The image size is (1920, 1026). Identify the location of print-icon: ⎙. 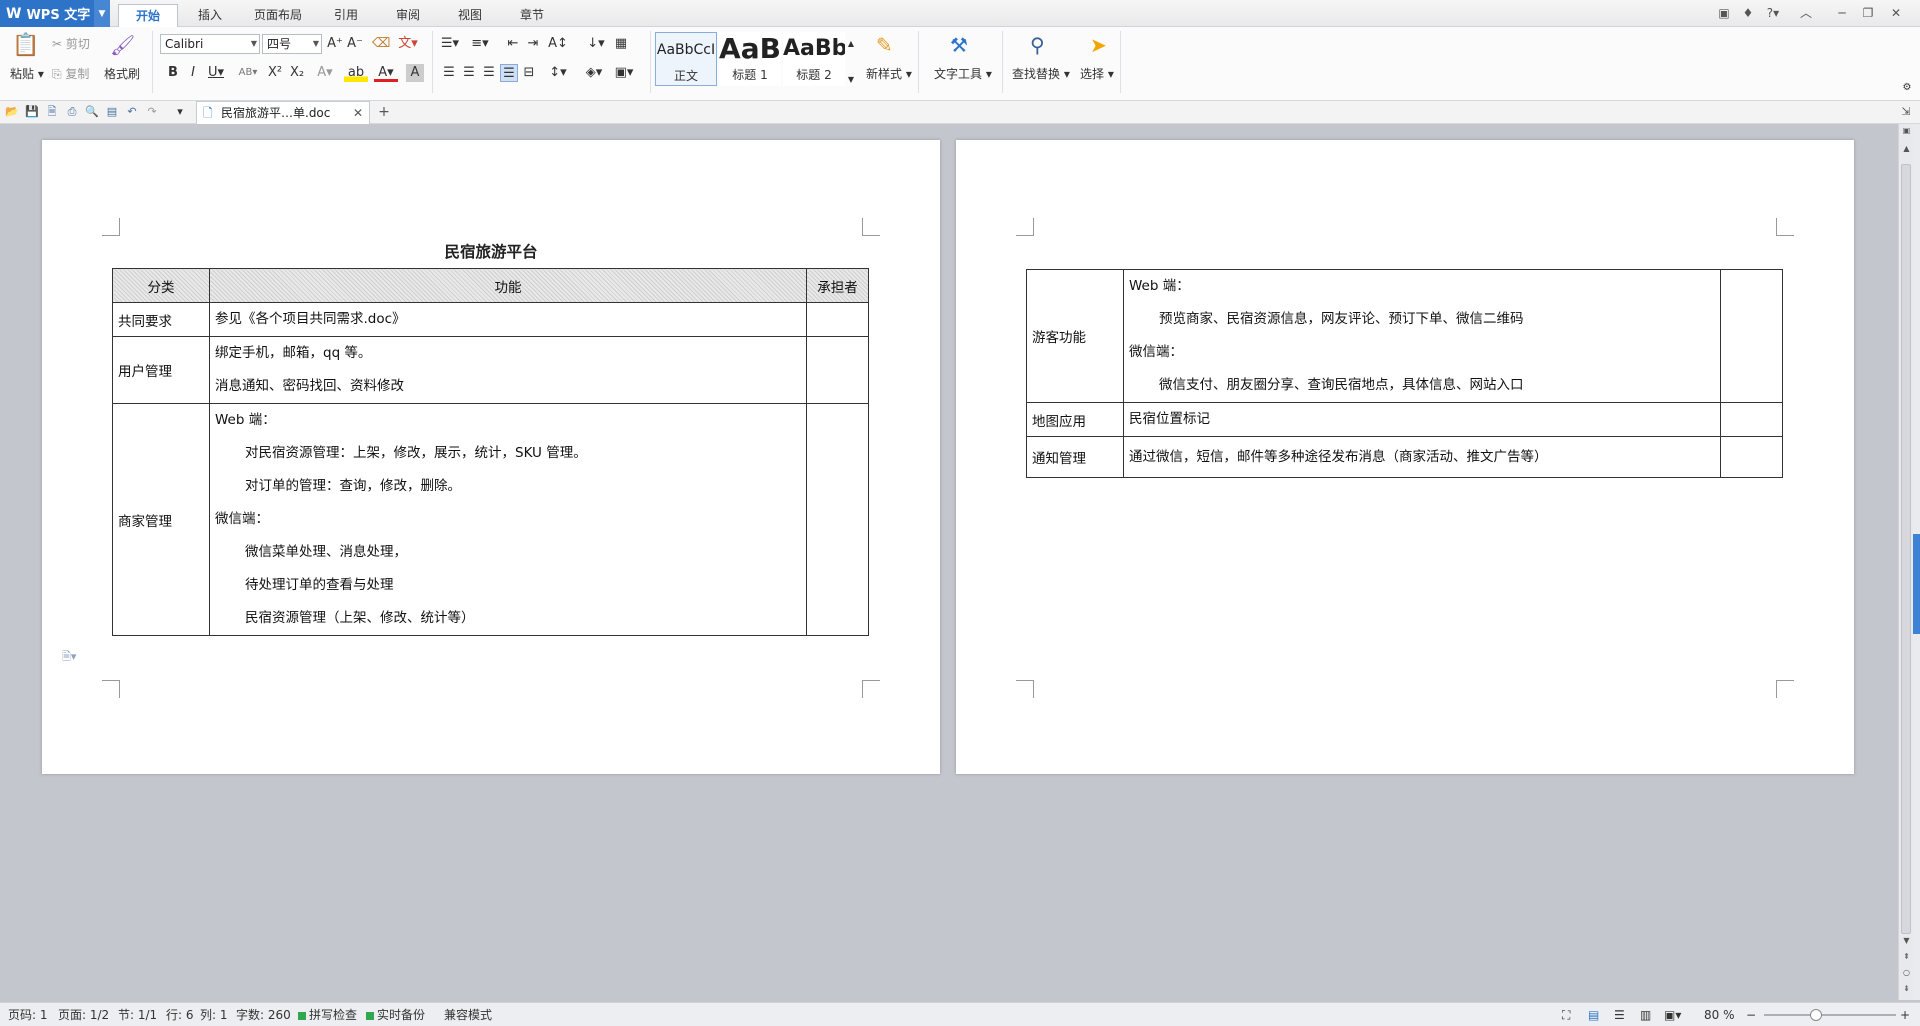
(72, 112).